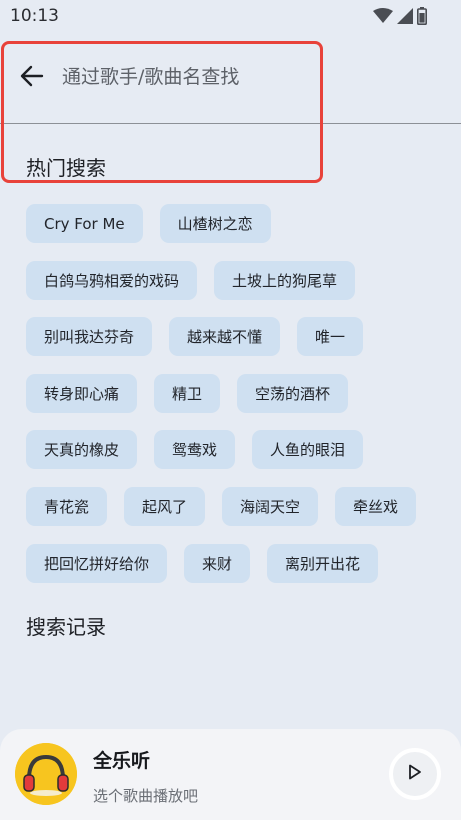  What do you see at coordinates (422, 18) in the screenshot?
I see `battery-icon` at bounding box center [422, 18].